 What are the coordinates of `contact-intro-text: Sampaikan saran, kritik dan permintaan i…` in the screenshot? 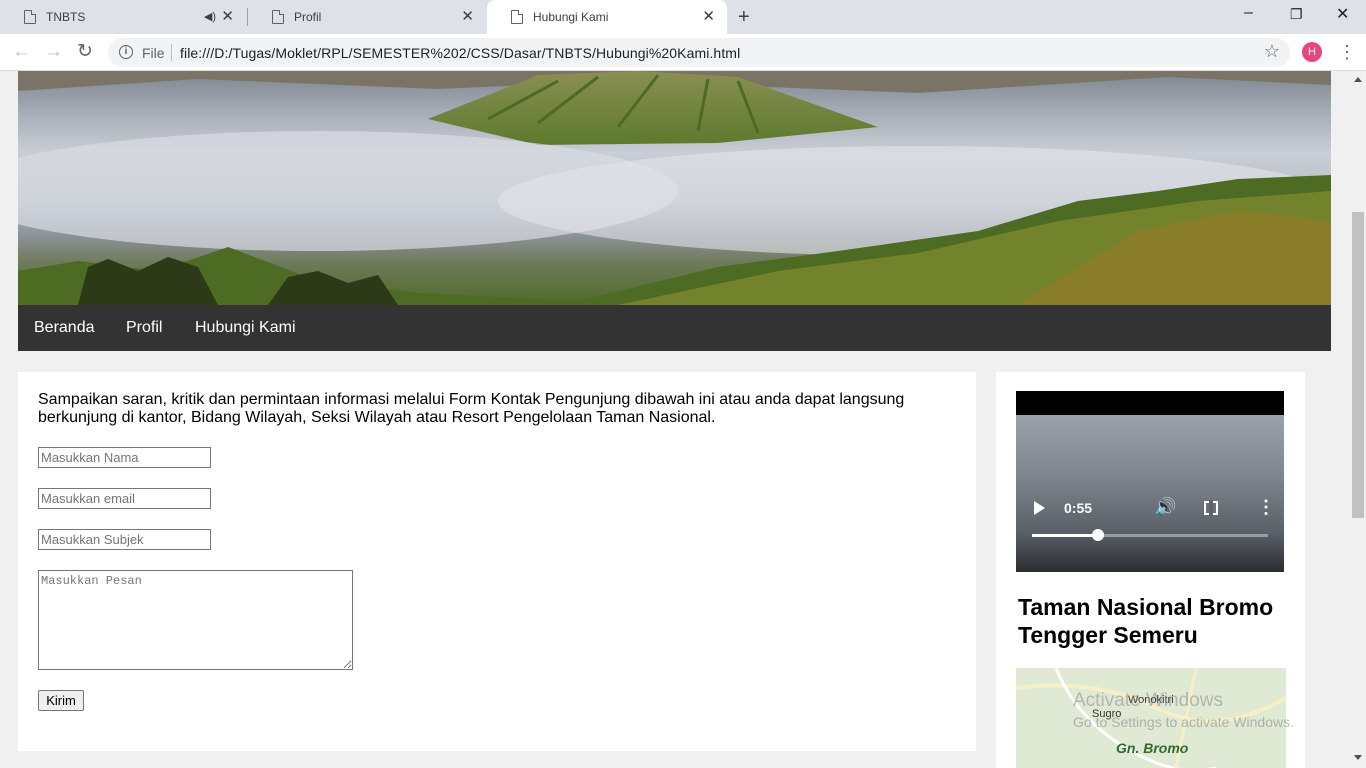 It's located at (471, 408).